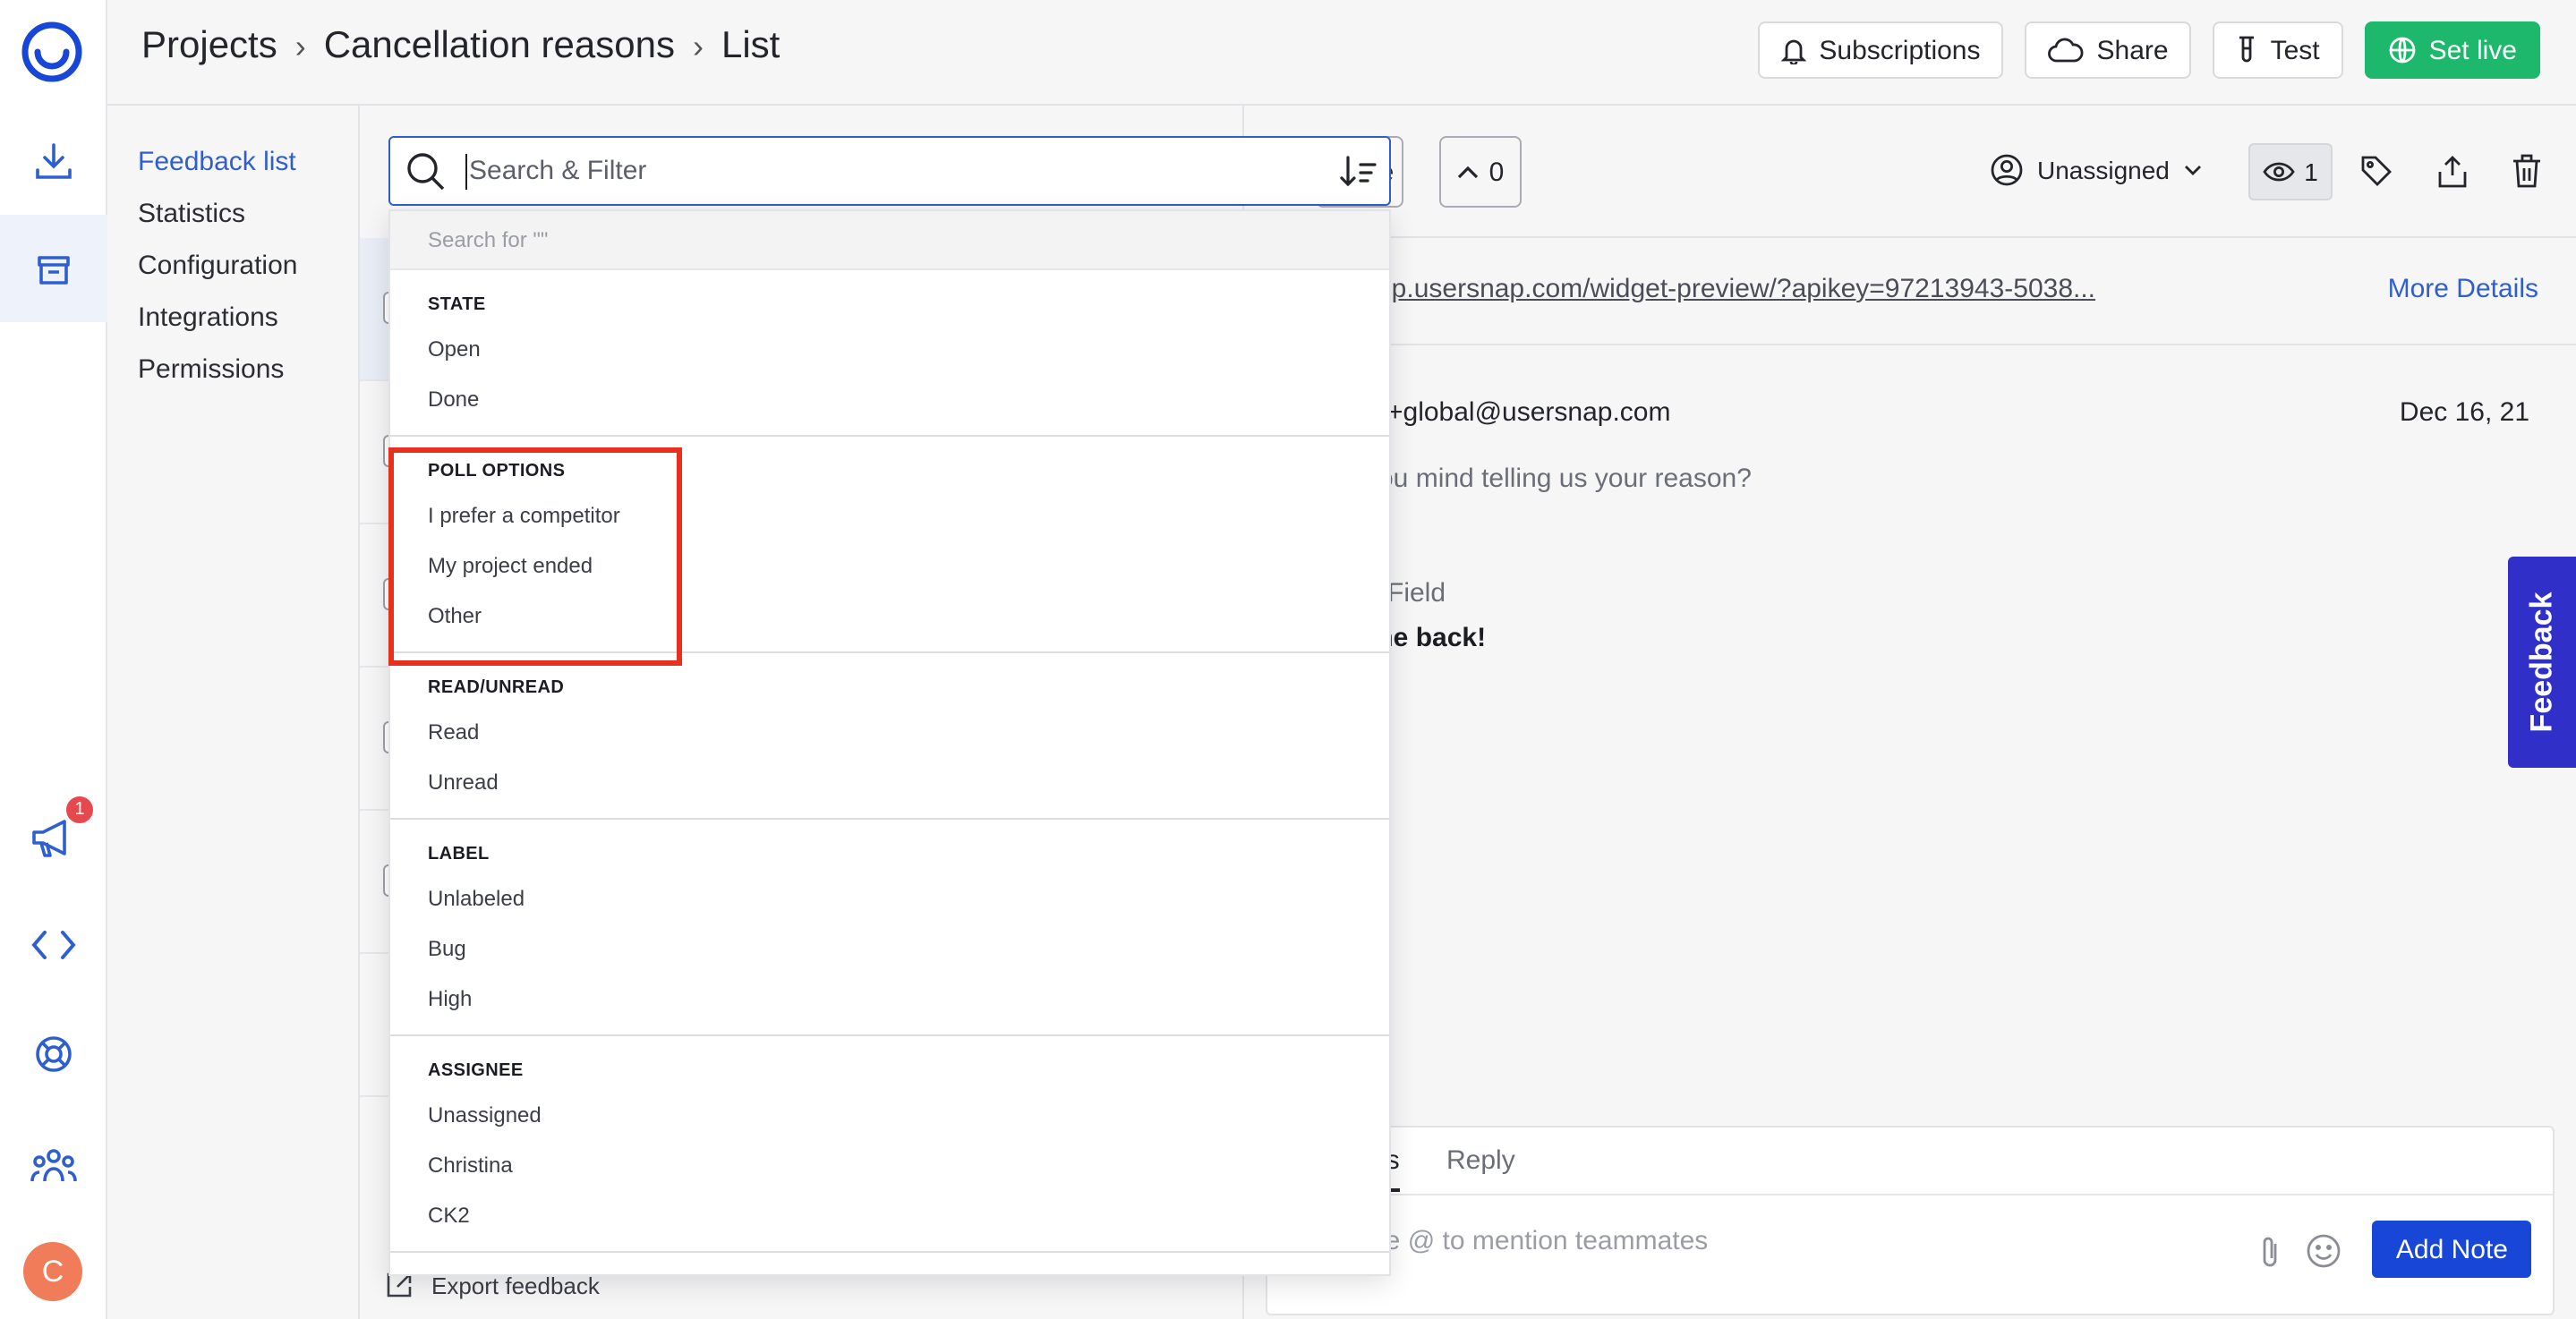 This screenshot has width=2576, height=1319. I want to click on detail-toolbar: e 0 Unassigned 1, so click(1910, 172).